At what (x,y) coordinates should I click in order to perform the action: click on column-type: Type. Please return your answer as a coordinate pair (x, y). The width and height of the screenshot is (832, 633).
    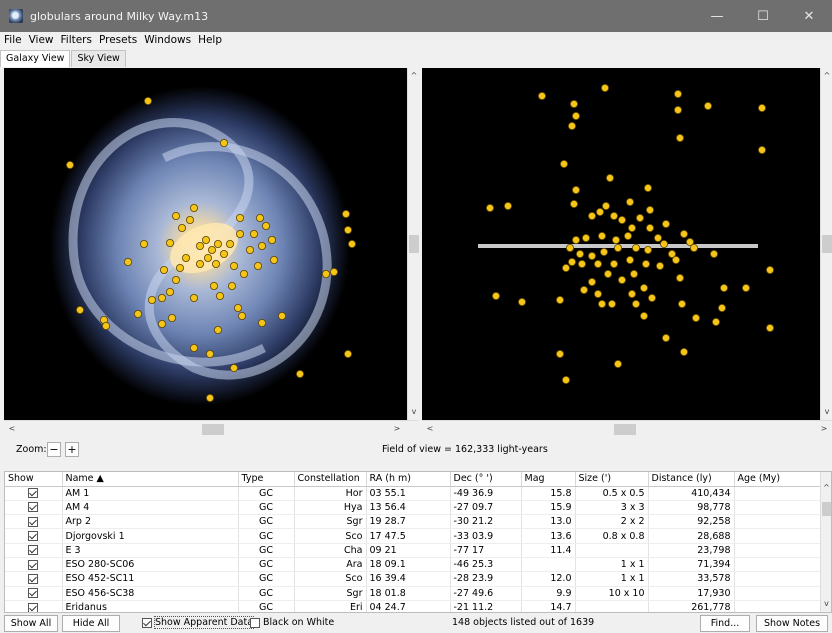
    Looking at the image, I should click on (266, 479).